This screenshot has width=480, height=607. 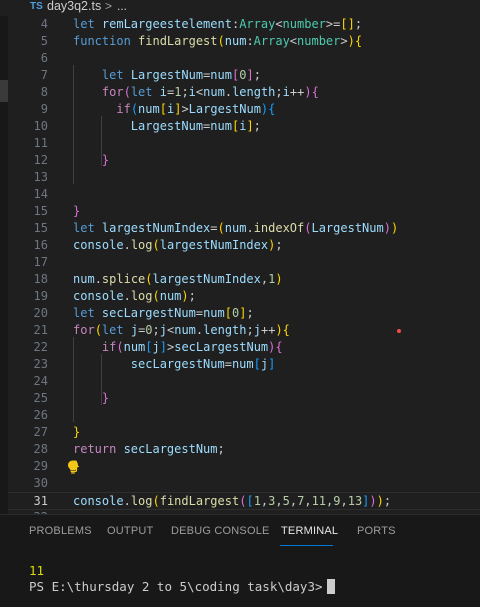 What do you see at coordinates (244, 262) in the screenshot?
I see `code-line: 17` at bounding box center [244, 262].